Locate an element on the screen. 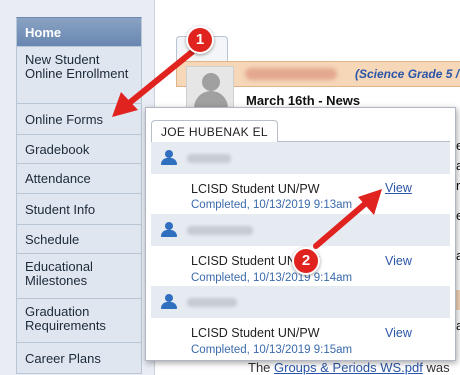 This screenshot has width=460, height=375. attachment-suffix: was is located at coordinates (436, 367).